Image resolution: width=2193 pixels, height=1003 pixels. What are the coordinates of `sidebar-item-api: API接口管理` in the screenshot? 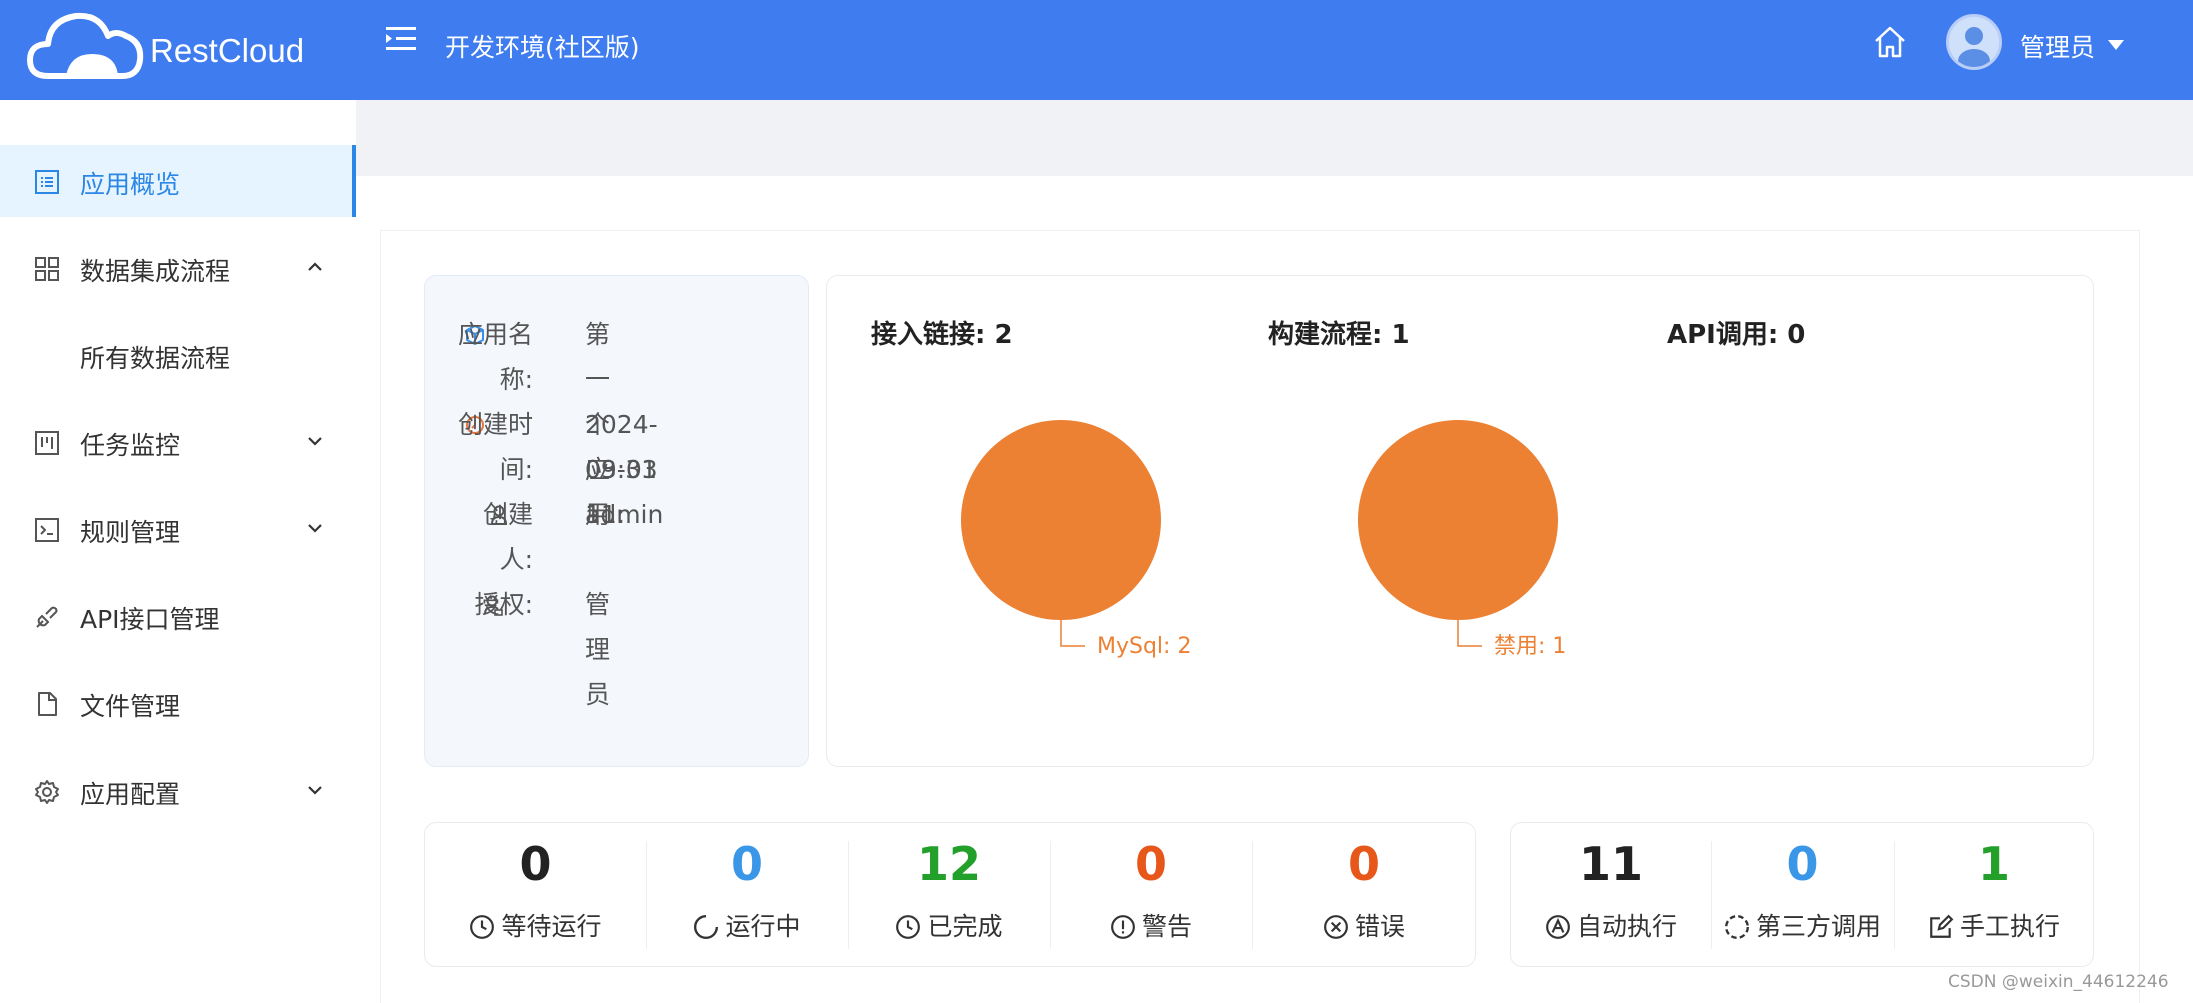 It's located at (178, 616).